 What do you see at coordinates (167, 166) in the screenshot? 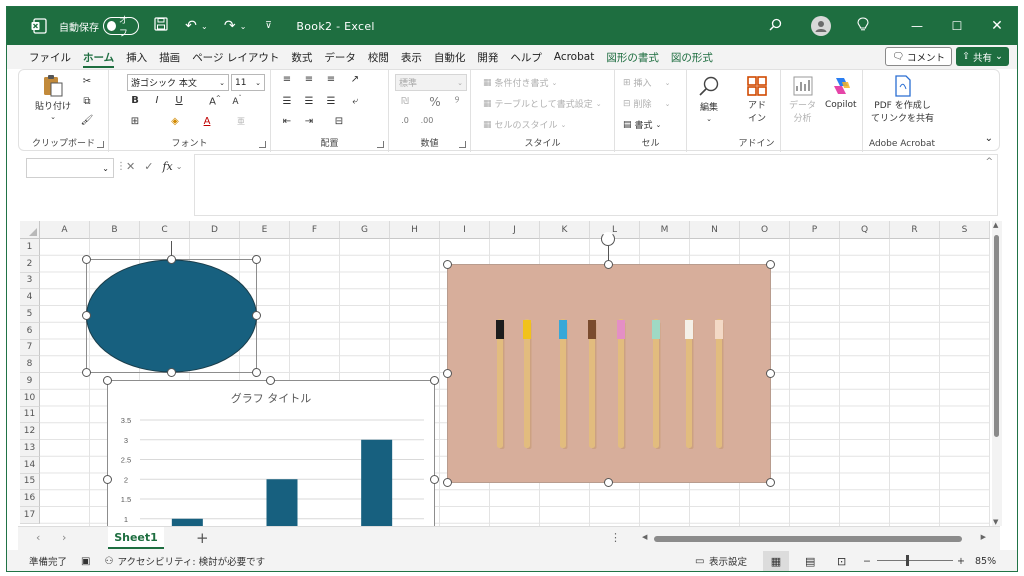
I see `insert-function-icon: fx` at bounding box center [167, 166].